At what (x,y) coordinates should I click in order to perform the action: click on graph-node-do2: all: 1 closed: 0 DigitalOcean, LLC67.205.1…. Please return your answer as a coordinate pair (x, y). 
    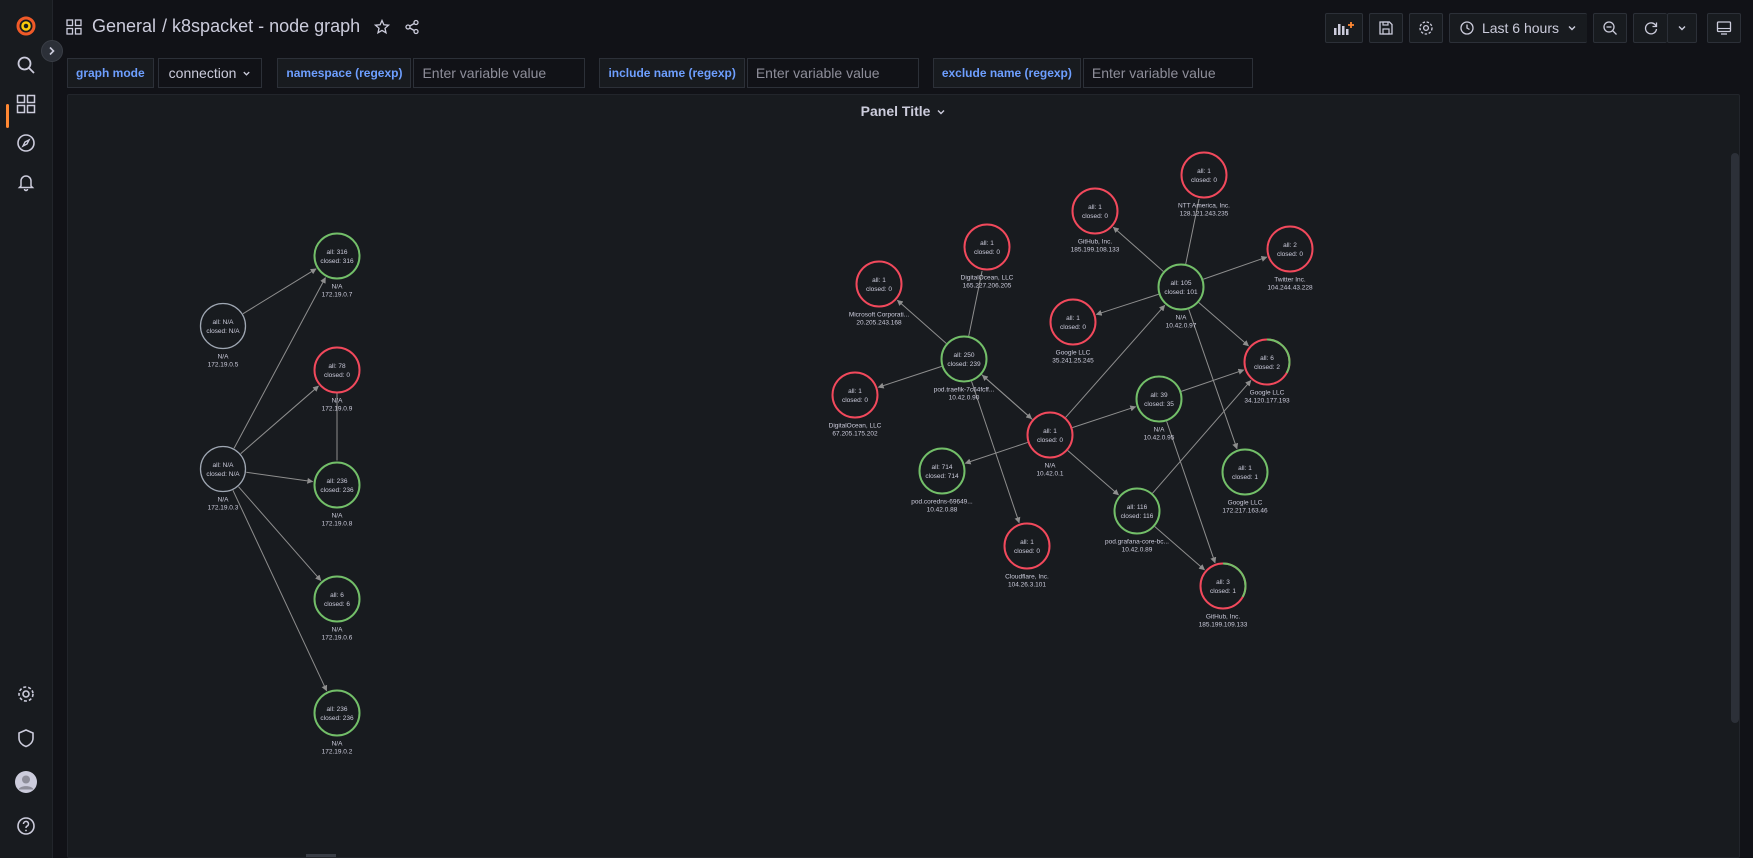
    Looking at the image, I should click on (855, 404).